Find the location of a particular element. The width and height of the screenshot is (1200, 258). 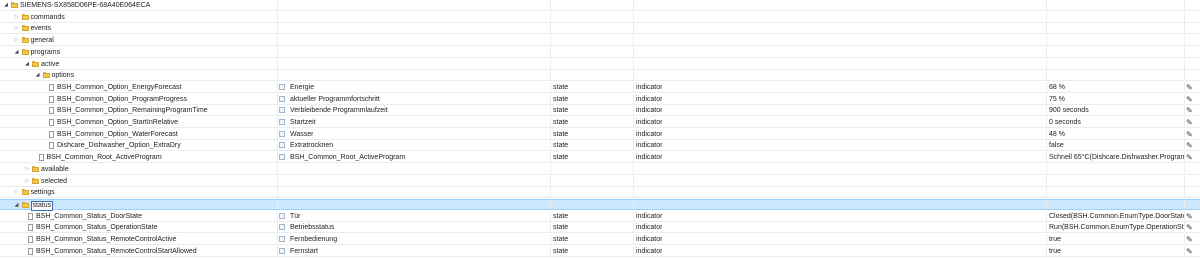

tree-folder-row: ◢ active is located at coordinates (600, 64).